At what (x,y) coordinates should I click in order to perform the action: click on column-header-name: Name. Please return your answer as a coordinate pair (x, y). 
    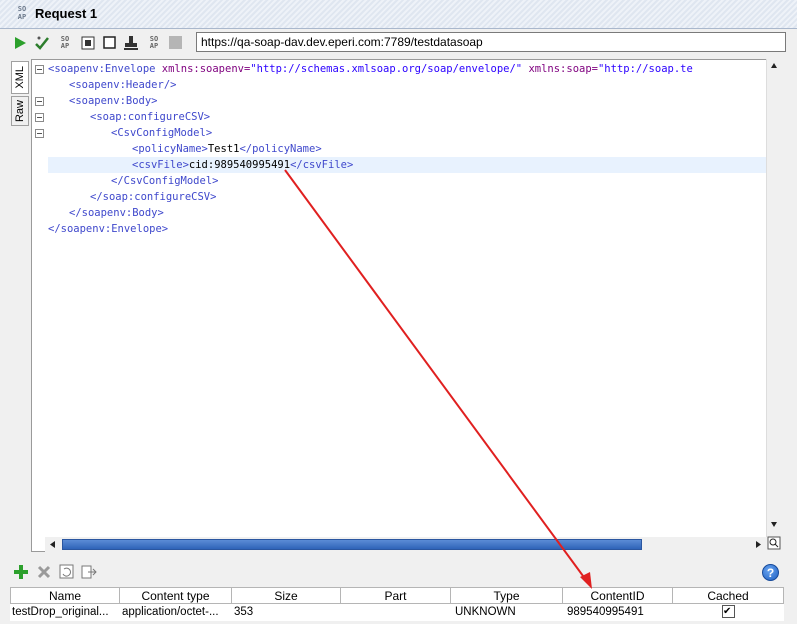
    Looking at the image, I should click on (65, 595).